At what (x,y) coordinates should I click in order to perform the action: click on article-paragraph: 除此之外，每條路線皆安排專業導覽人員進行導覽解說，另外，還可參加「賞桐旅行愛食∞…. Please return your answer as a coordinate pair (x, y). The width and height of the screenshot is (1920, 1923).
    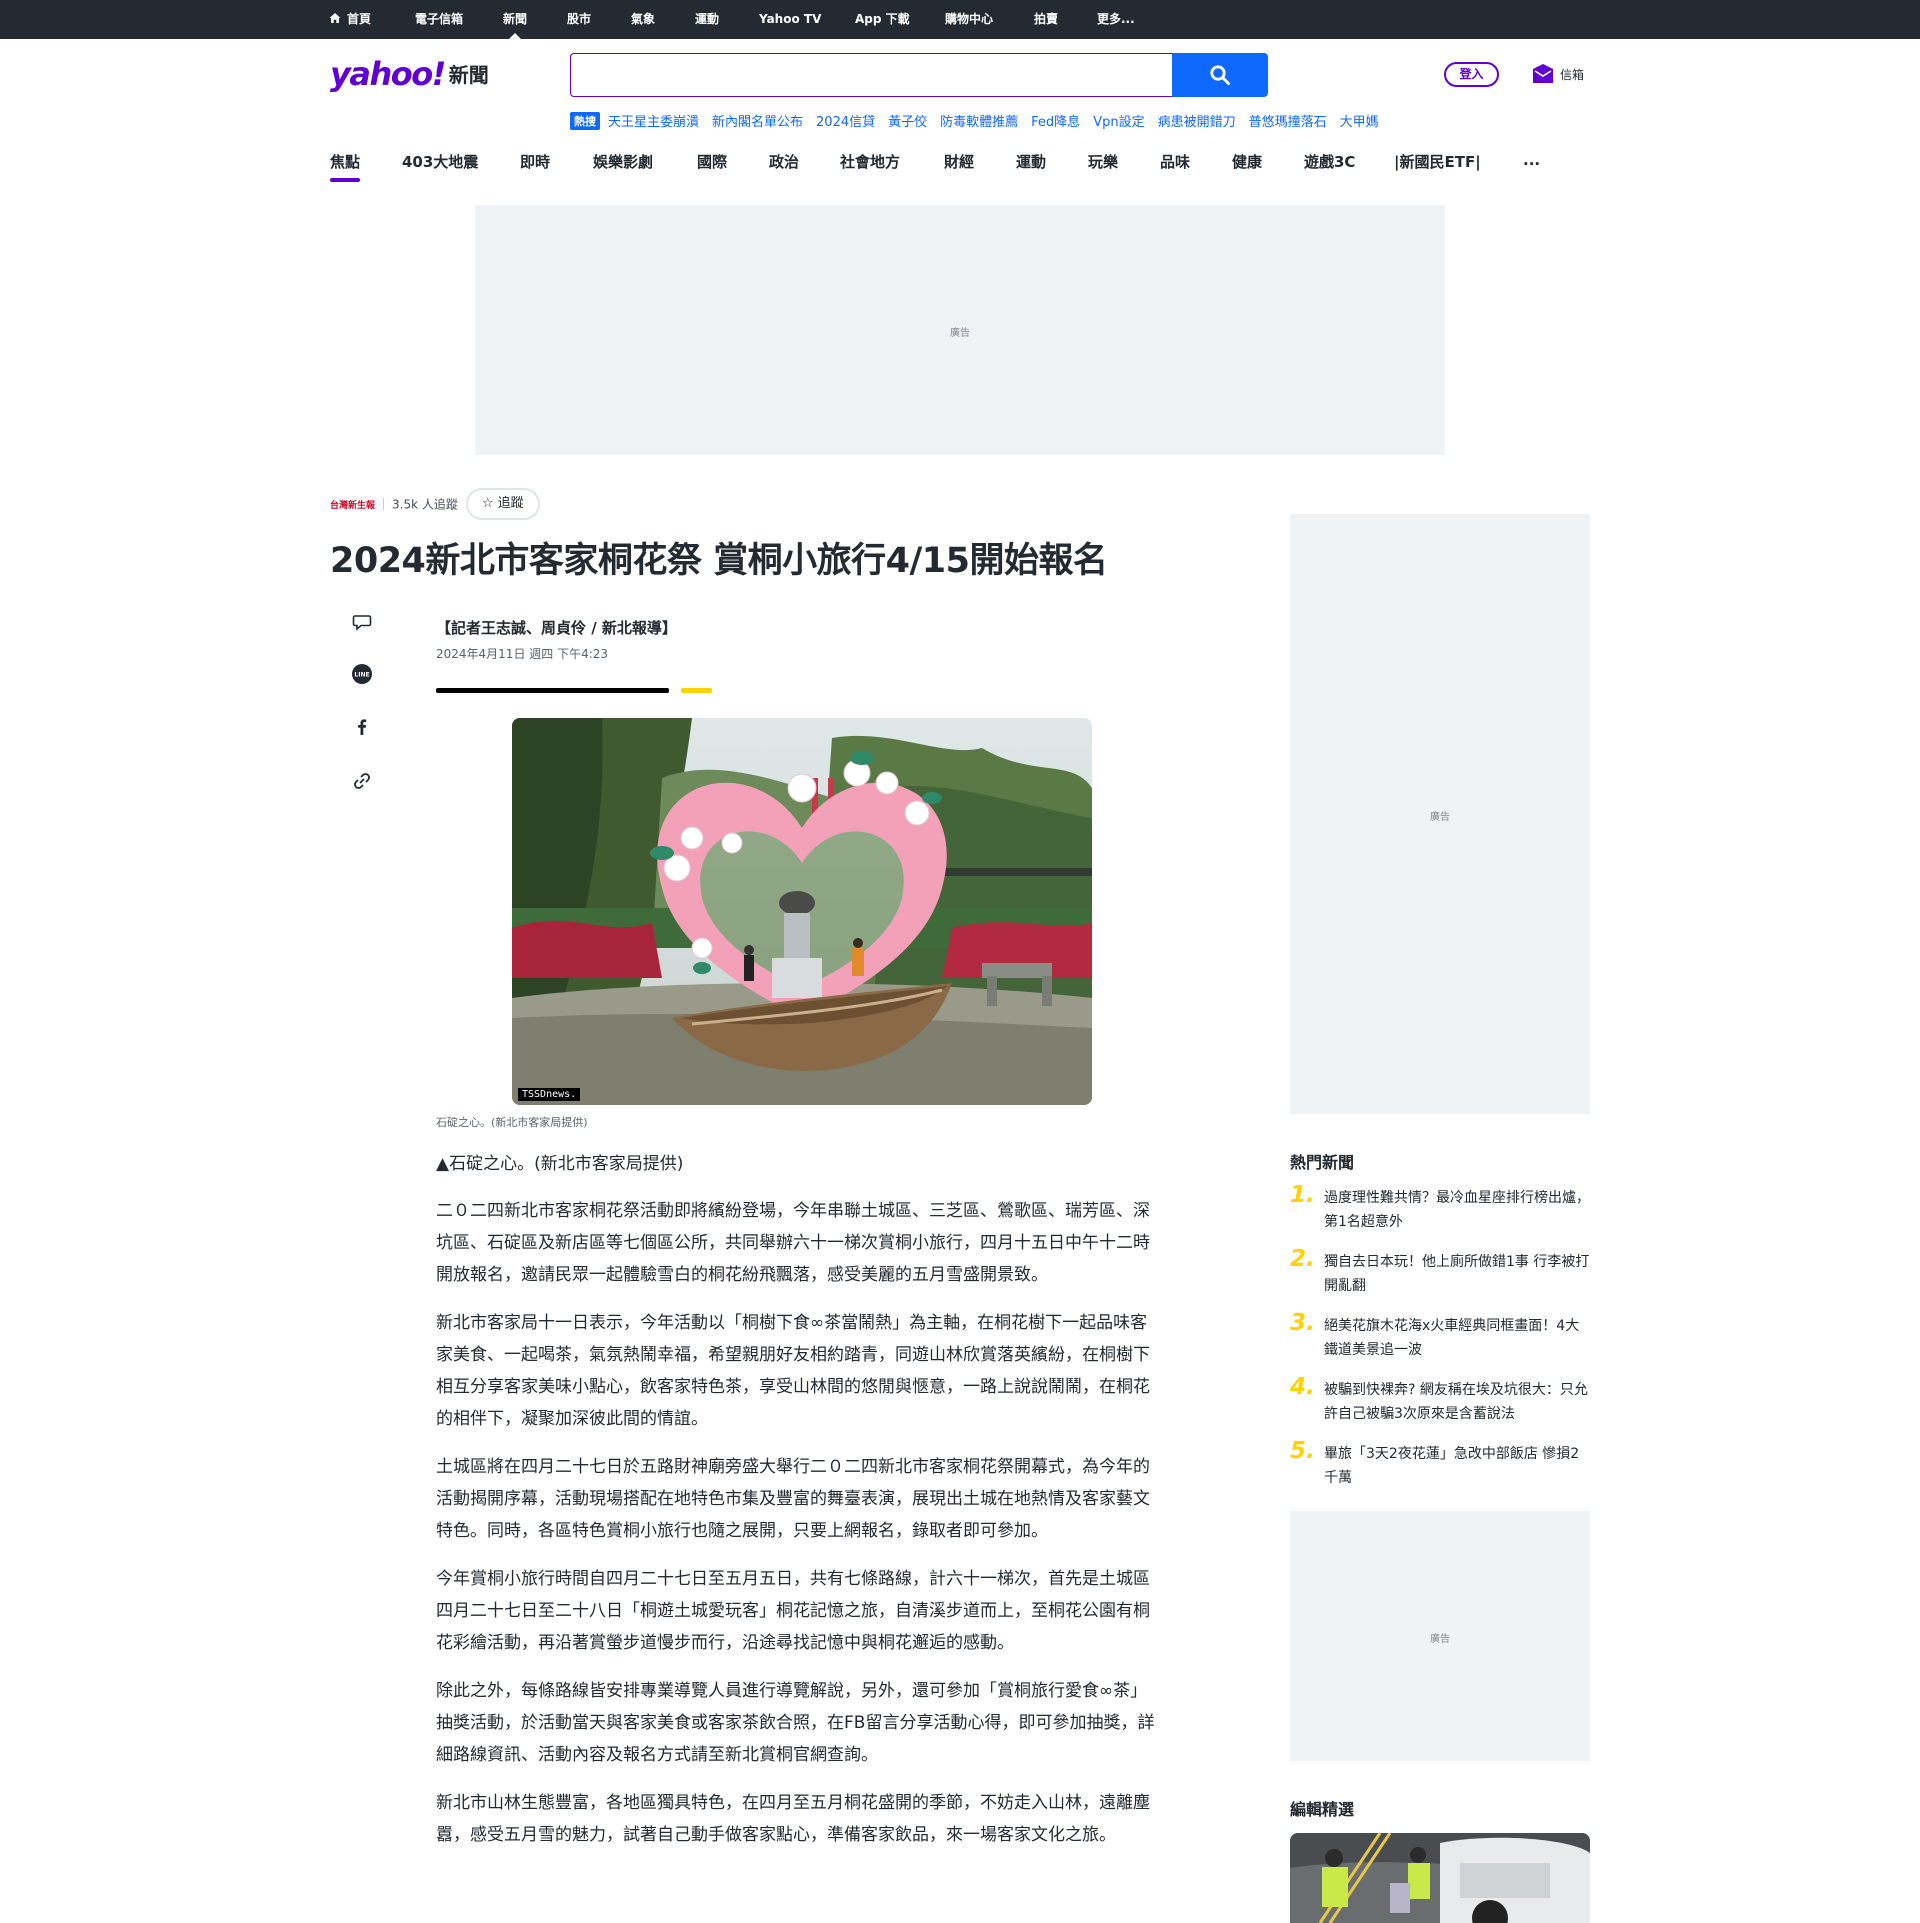
    Looking at the image, I should click on (795, 1723).